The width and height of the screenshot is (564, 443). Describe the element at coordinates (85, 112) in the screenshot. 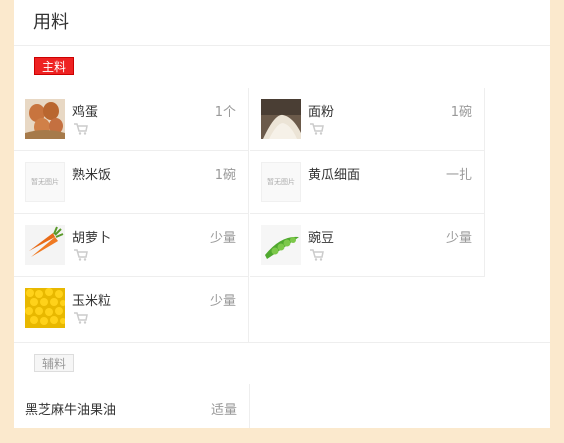

I see `ingredient-name: 鸡蛋` at that location.